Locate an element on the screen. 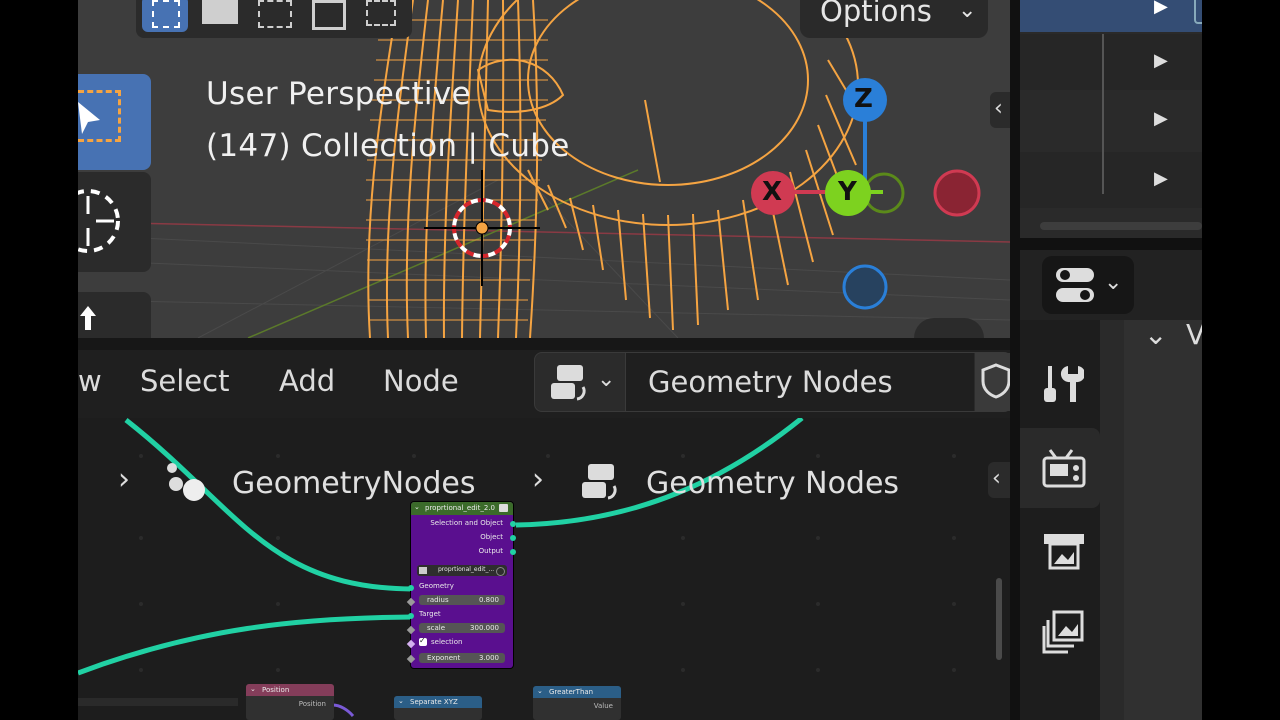 The image size is (1280, 720). tab-view-layer is located at coordinates (1060, 632).